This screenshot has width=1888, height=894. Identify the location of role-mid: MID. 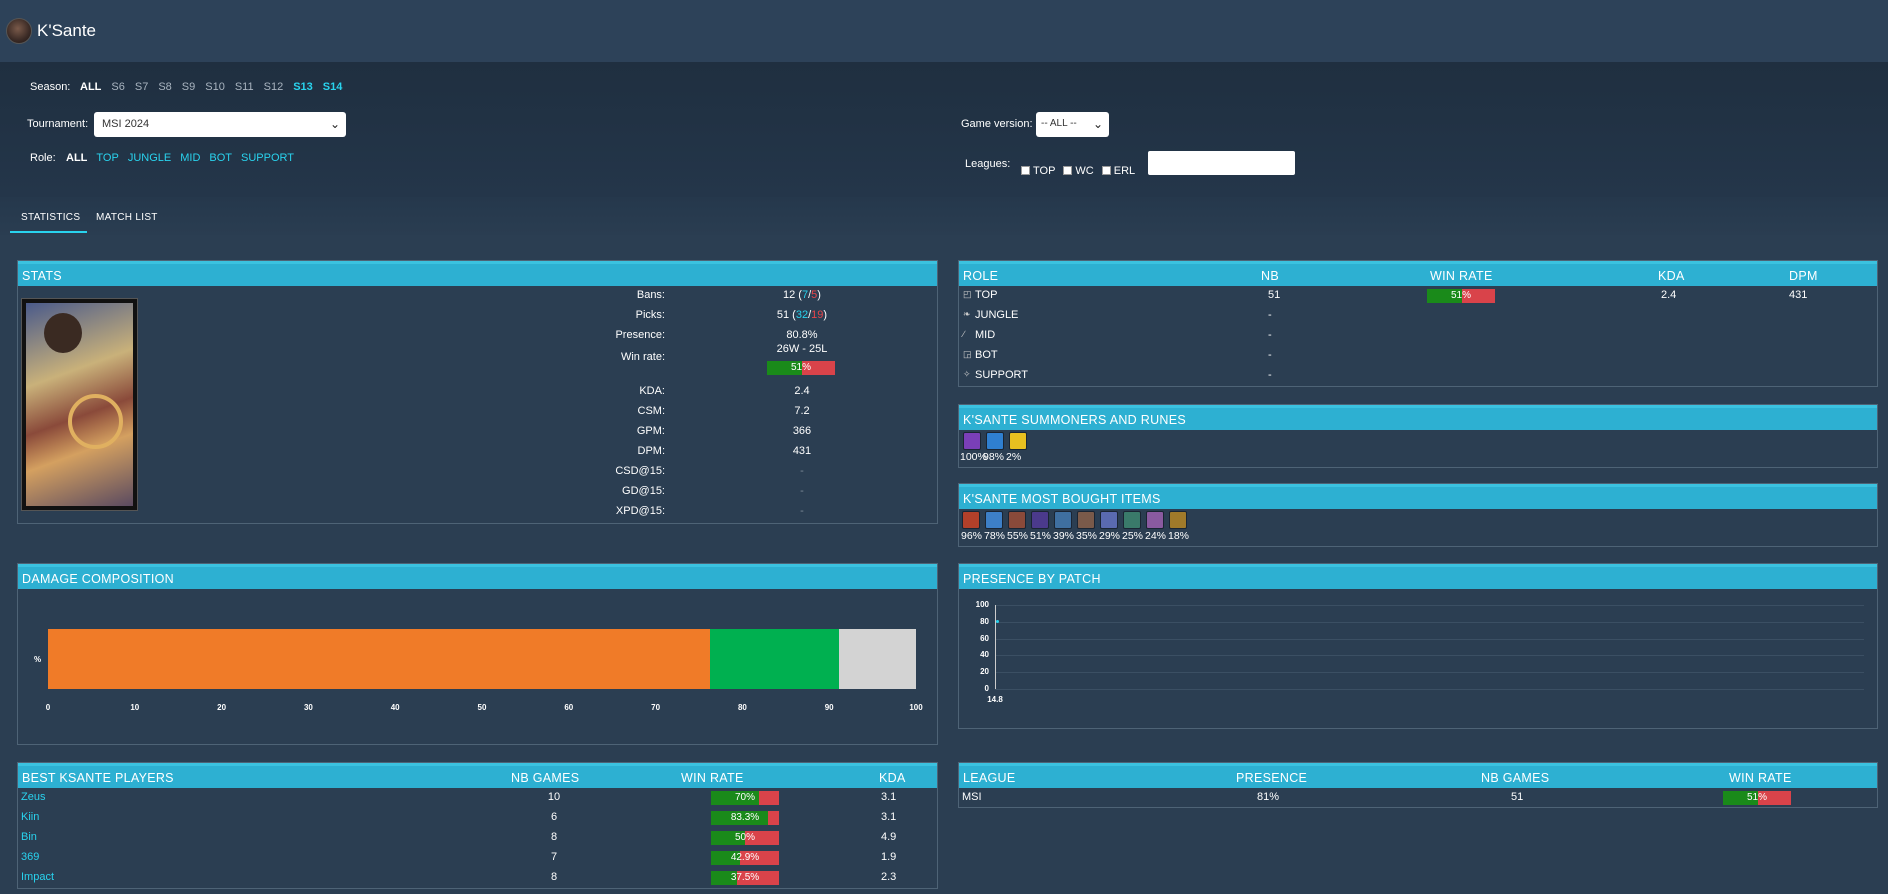
(190, 158).